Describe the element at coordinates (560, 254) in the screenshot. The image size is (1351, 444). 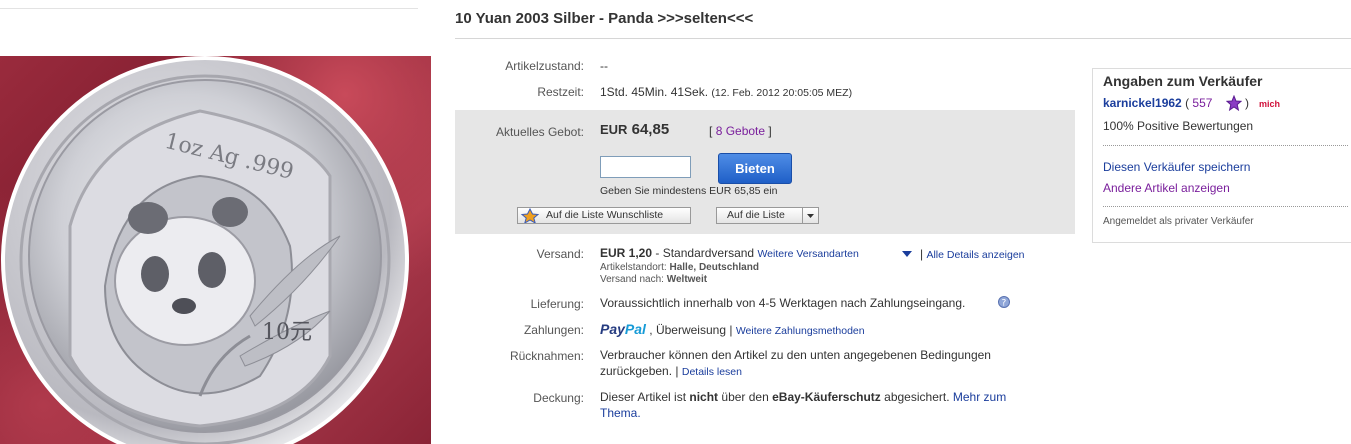
I see `shipping-label: Versand:` at that location.